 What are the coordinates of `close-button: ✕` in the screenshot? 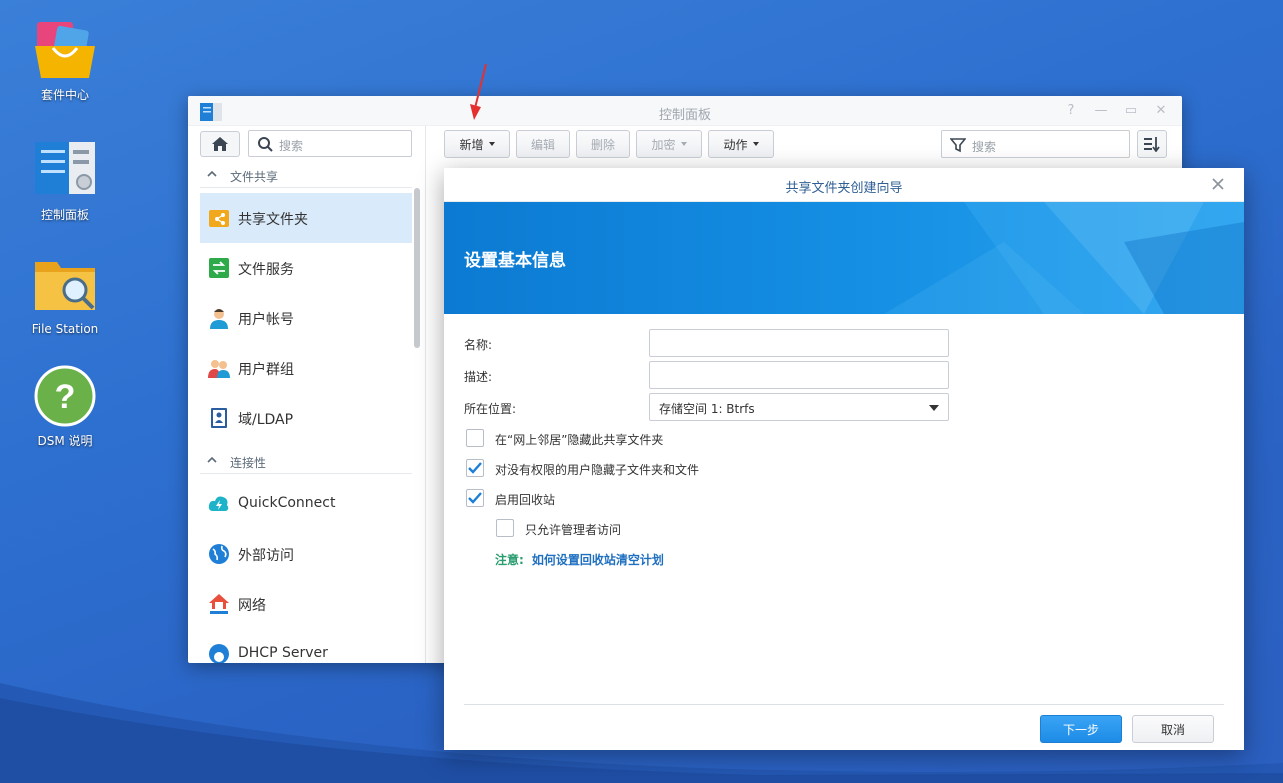 It's located at (1161, 110).